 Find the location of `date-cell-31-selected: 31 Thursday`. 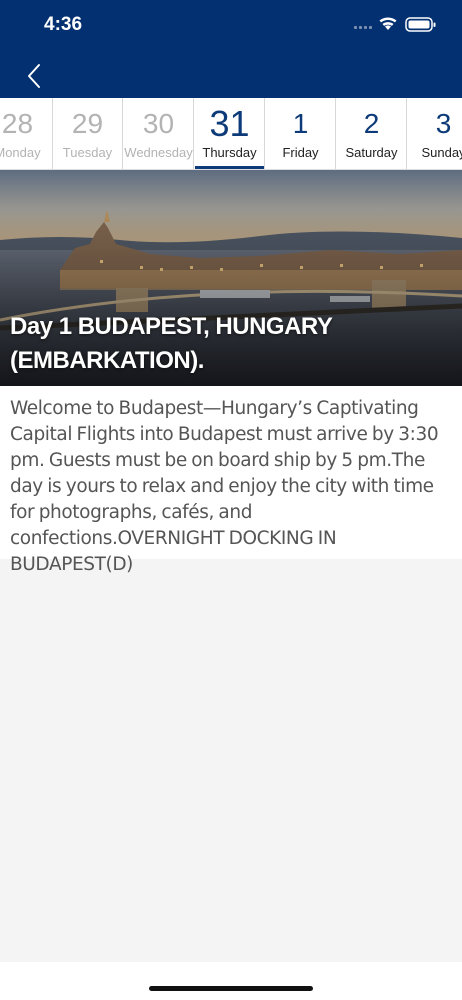

date-cell-31-selected: 31 Thursday is located at coordinates (230, 133).